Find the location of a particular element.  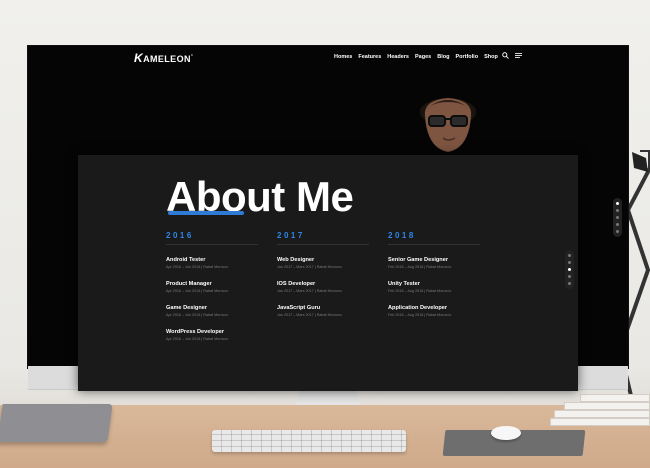

logo-text: AMELEON is located at coordinates (167, 59).